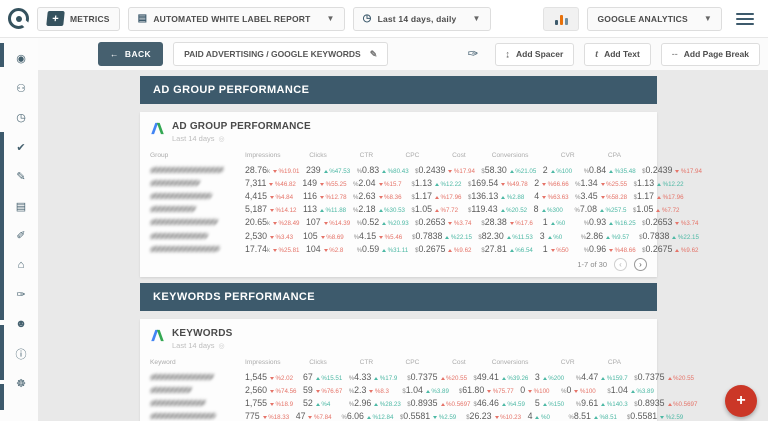 Image resolution: width=768 pixels, height=421 pixels. Describe the element at coordinates (398, 90) in the screenshot. I see `section-header-ad-groups: AD GROUP PERFORMANCE` at that location.